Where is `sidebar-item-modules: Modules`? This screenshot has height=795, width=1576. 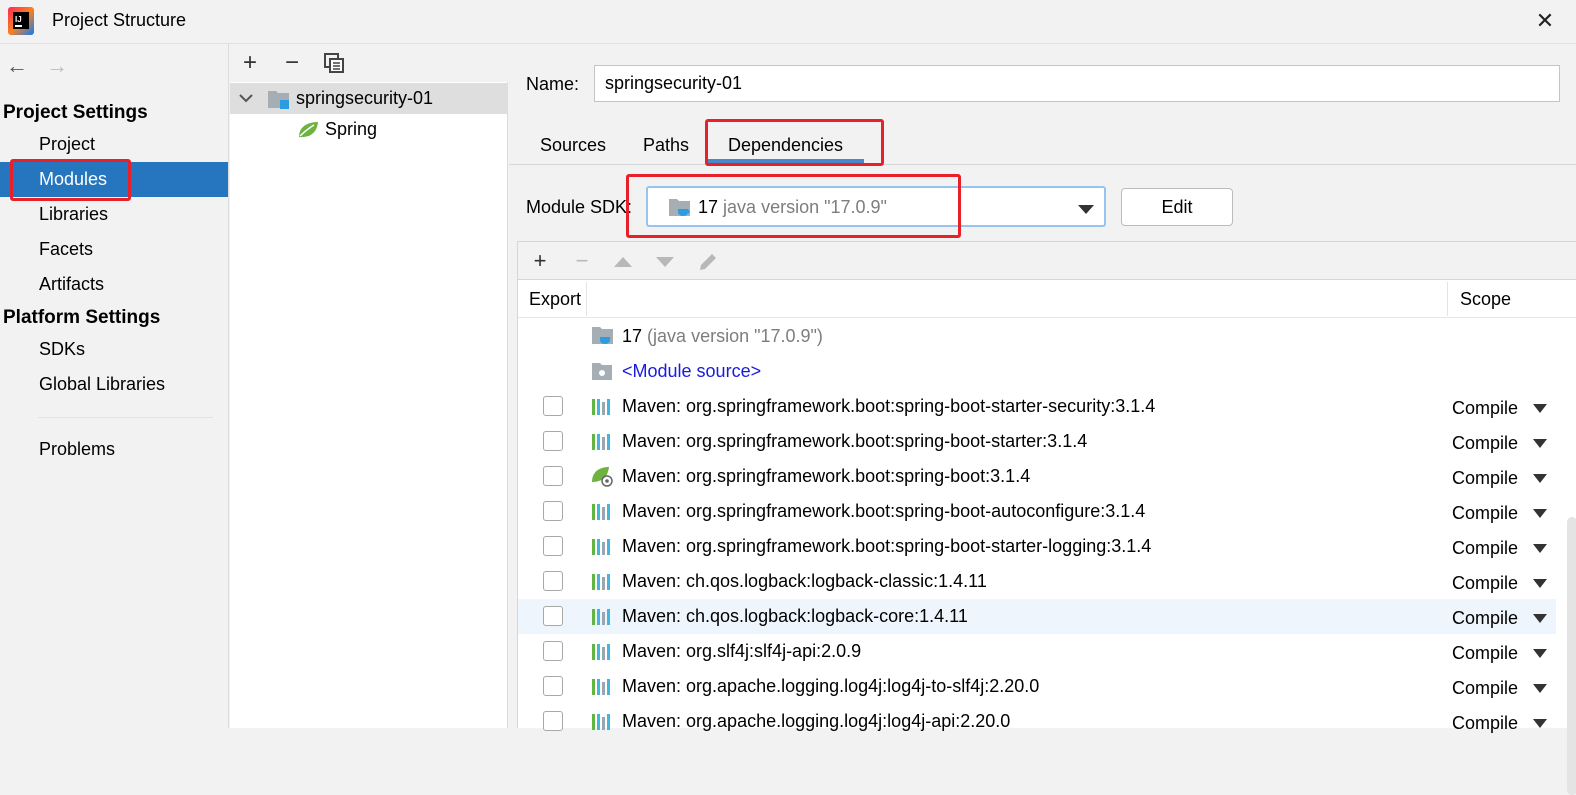 sidebar-item-modules: Modules is located at coordinates (114, 179).